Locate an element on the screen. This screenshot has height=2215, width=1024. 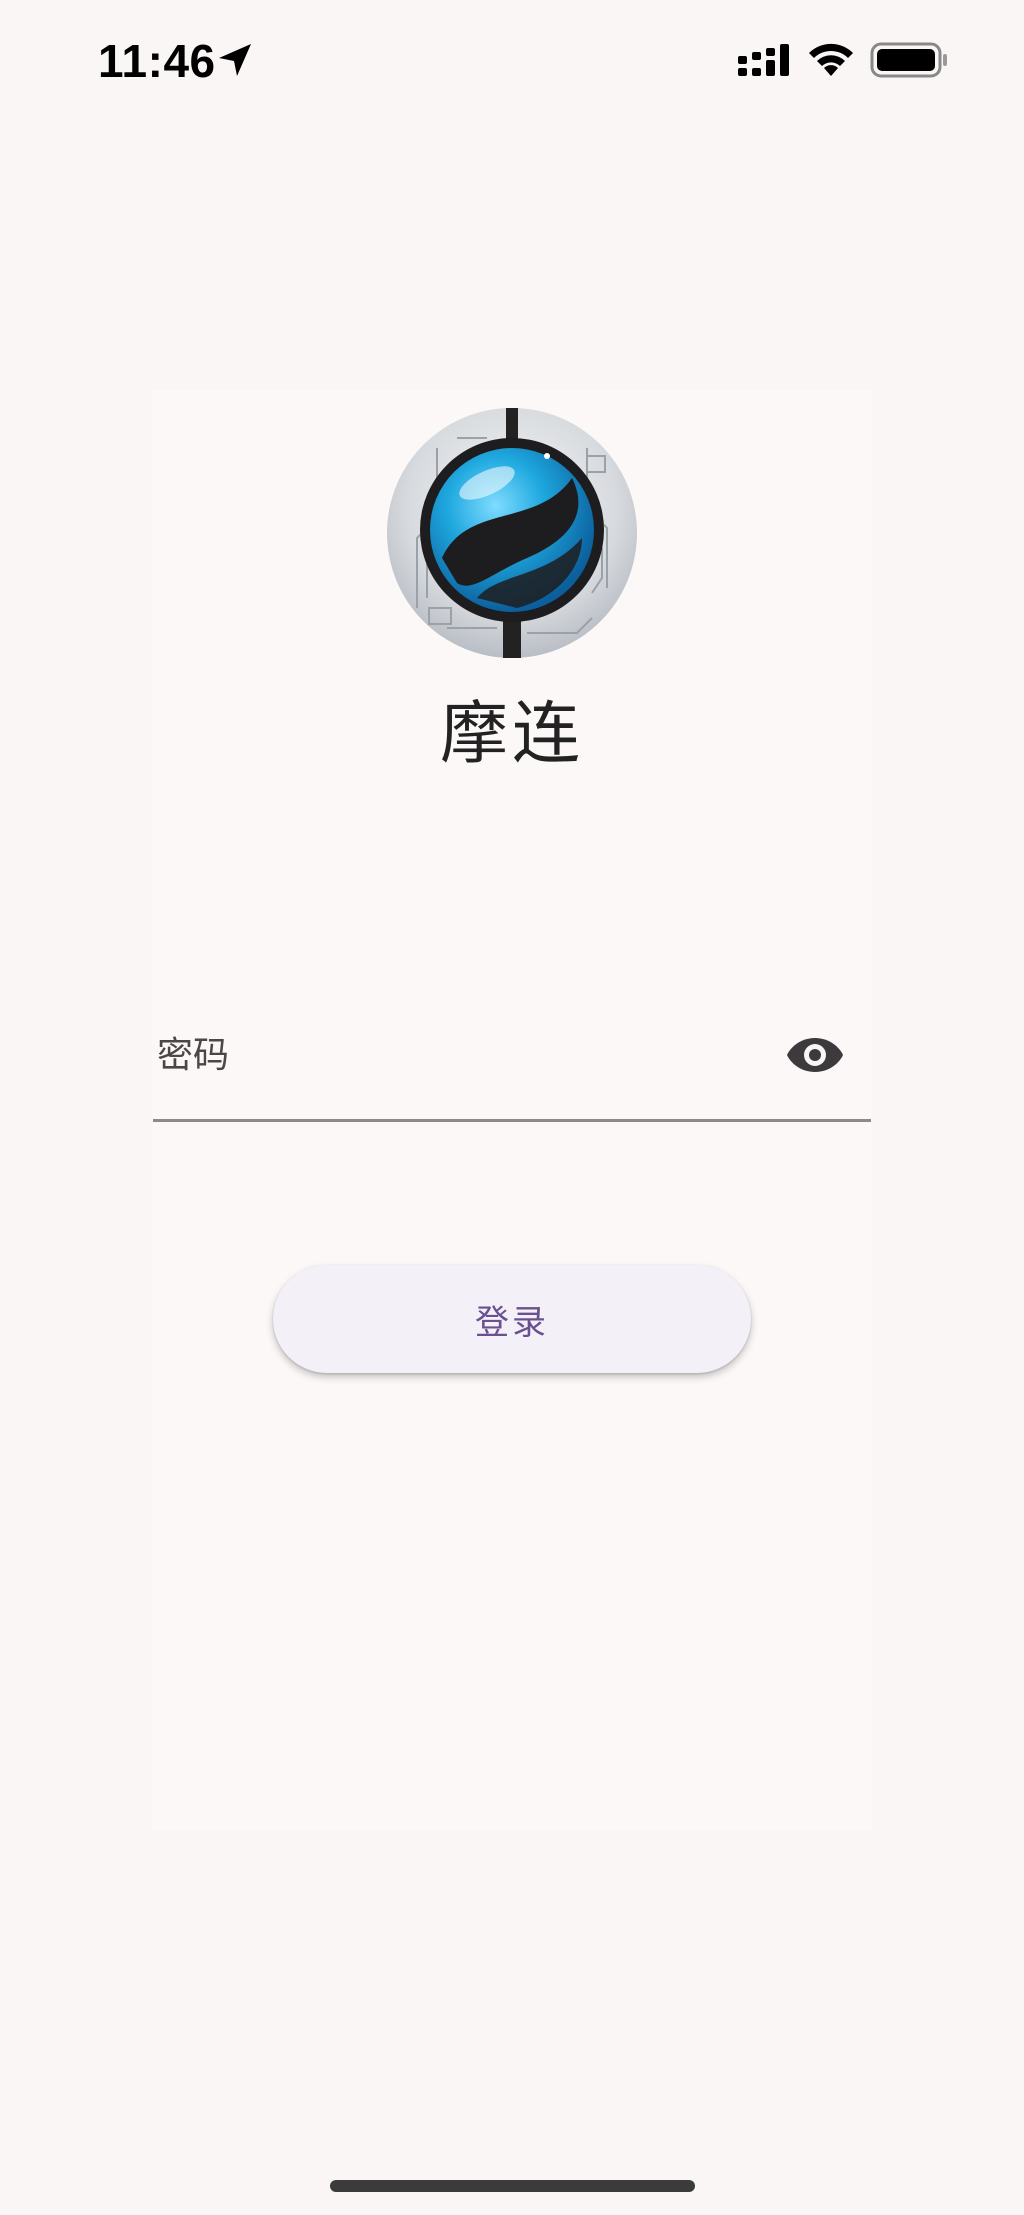
wifi-icon is located at coordinates (831, 59).